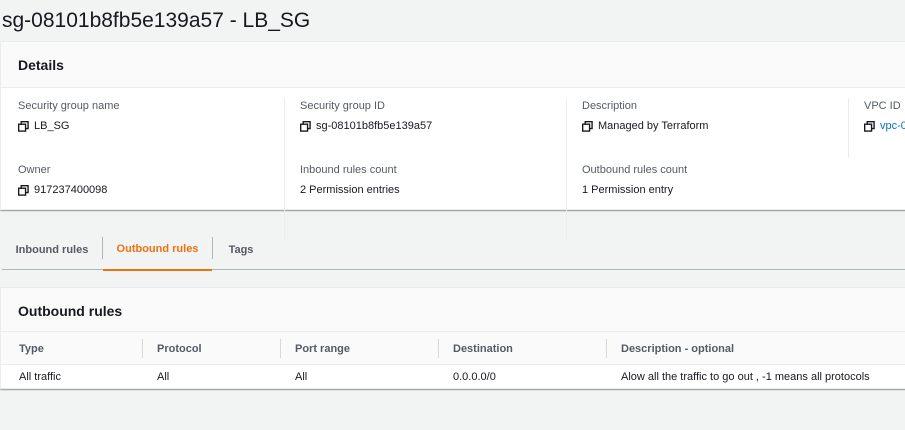  I want to click on vpc-id-label: VPC ID, so click(882, 106).